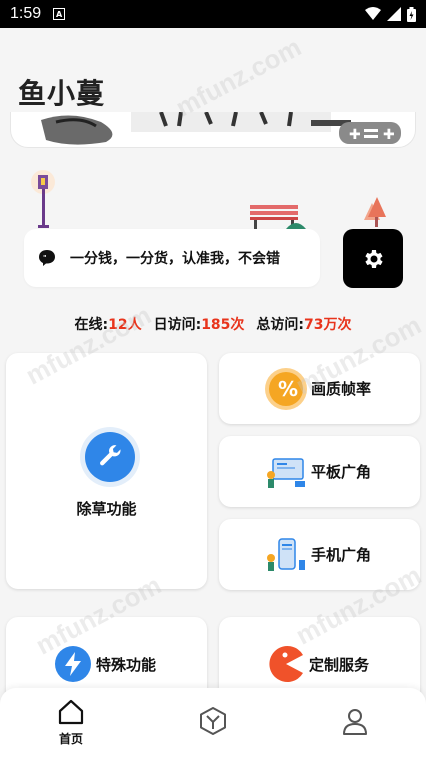  What do you see at coordinates (328, 325) in the screenshot?
I see `total-visits-value: 73万次` at bounding box center [328, 325].